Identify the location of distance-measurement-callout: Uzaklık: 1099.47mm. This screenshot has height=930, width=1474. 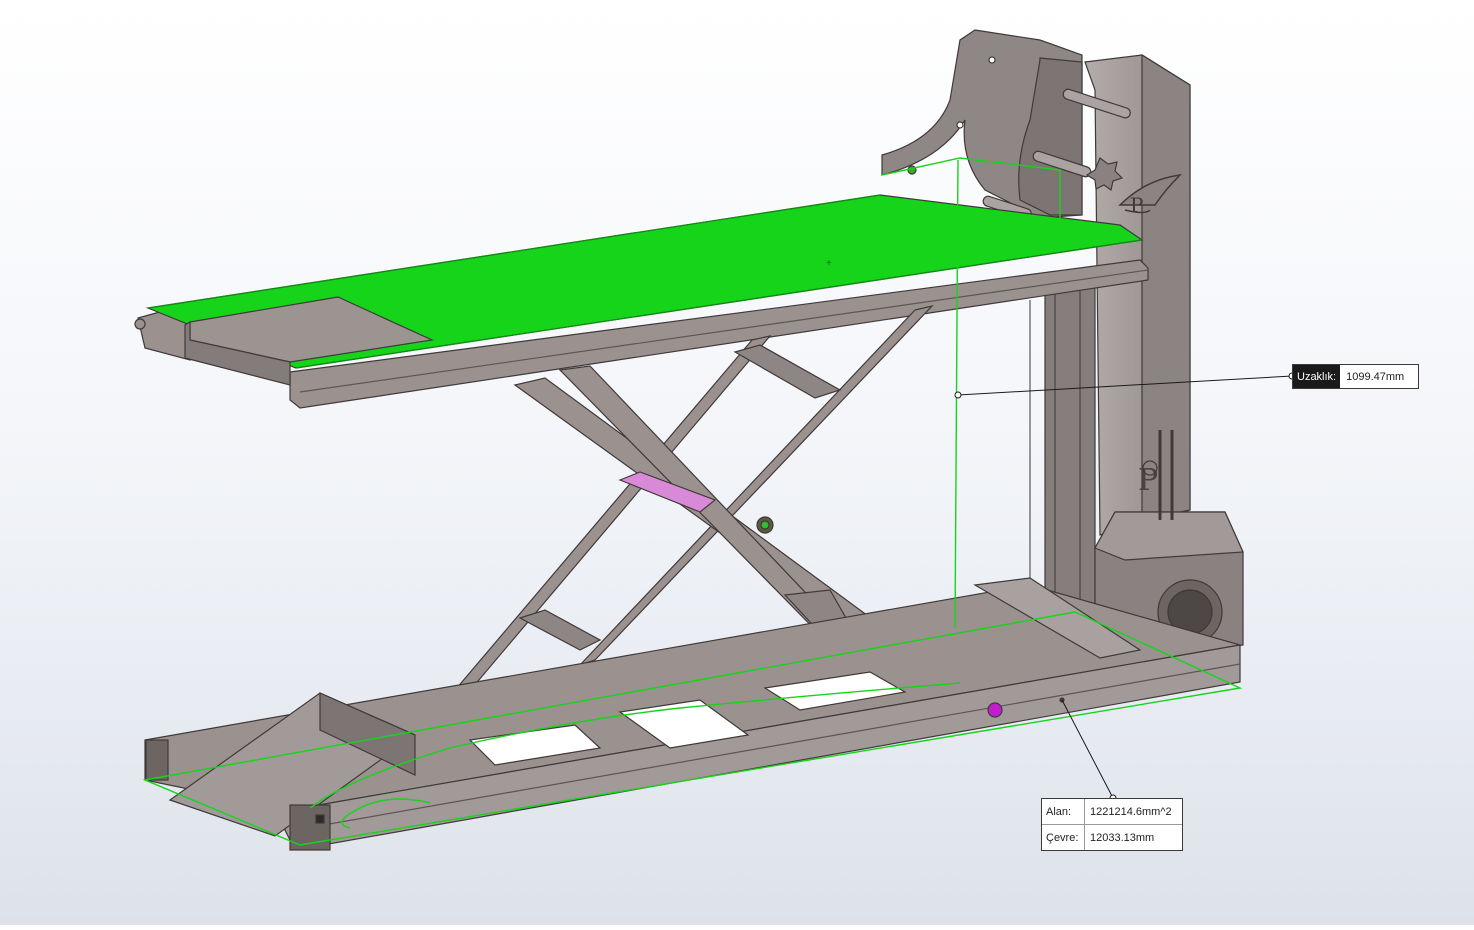
(1356, 376).